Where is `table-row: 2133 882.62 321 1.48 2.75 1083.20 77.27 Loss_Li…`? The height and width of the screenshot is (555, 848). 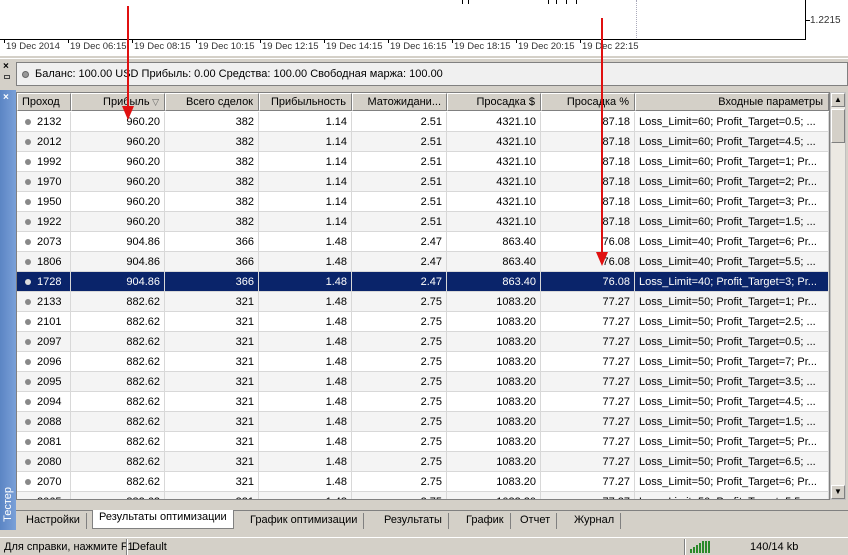 table-row: 2133 882.62 321 1.48 2.75 1083.20 77.27 Loss_Li… is located at coordinates (423, 302).